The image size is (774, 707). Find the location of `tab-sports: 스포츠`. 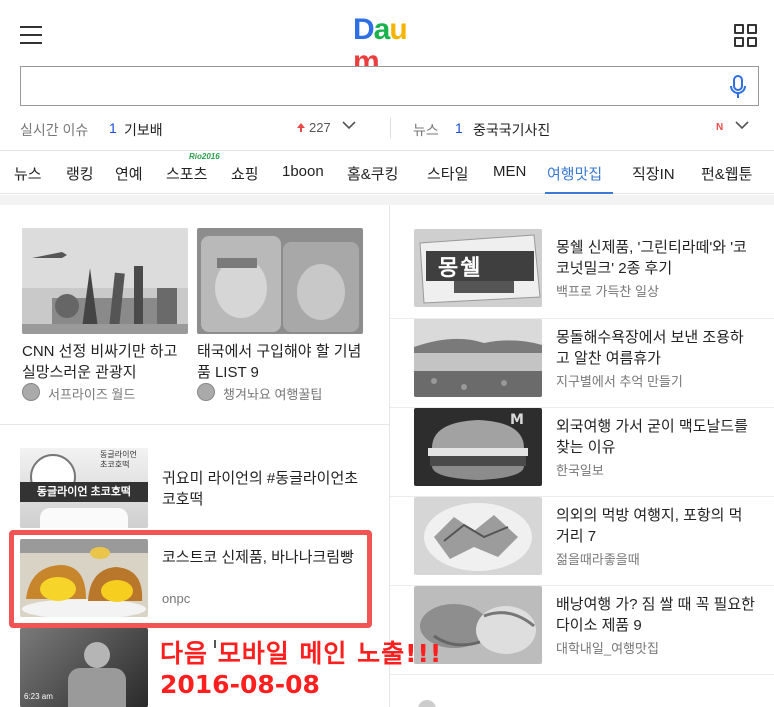

tab-sports: 스포츠 is located at coordinates (186, 173).